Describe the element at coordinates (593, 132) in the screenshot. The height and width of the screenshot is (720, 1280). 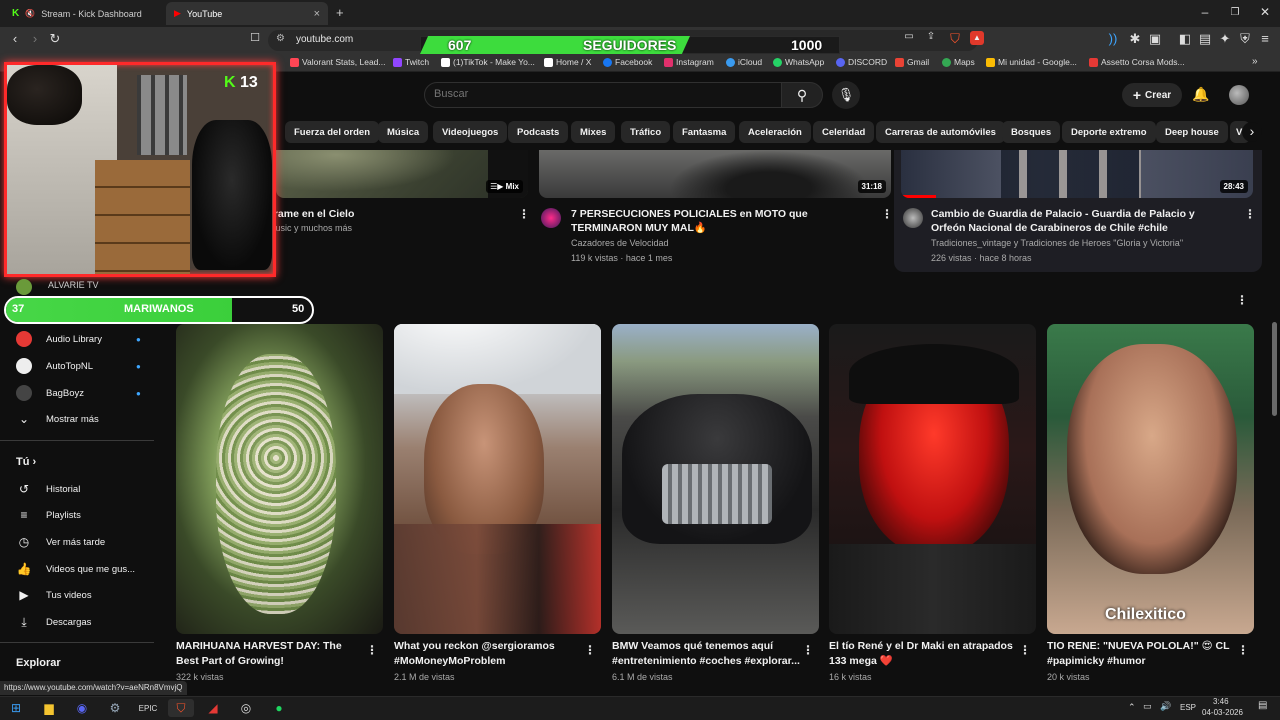
I see `chip-mixes: Mixes` at that location.